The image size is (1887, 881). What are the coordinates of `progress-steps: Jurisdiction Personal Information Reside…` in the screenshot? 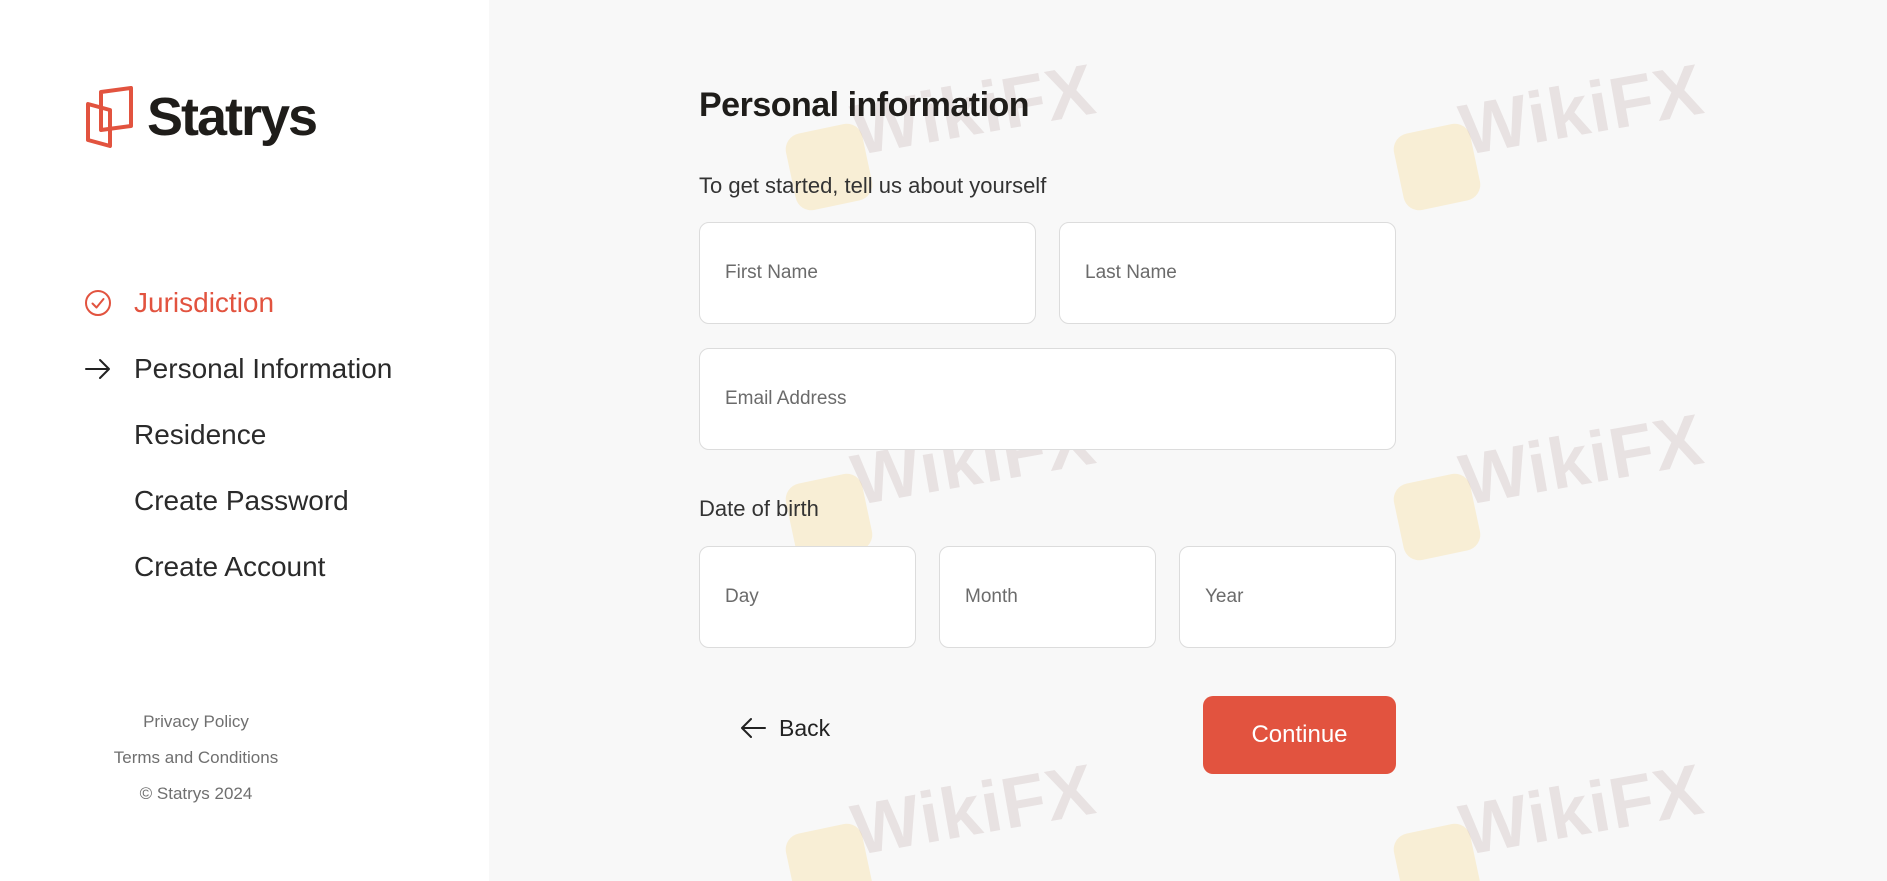 It's located at (238, 435).